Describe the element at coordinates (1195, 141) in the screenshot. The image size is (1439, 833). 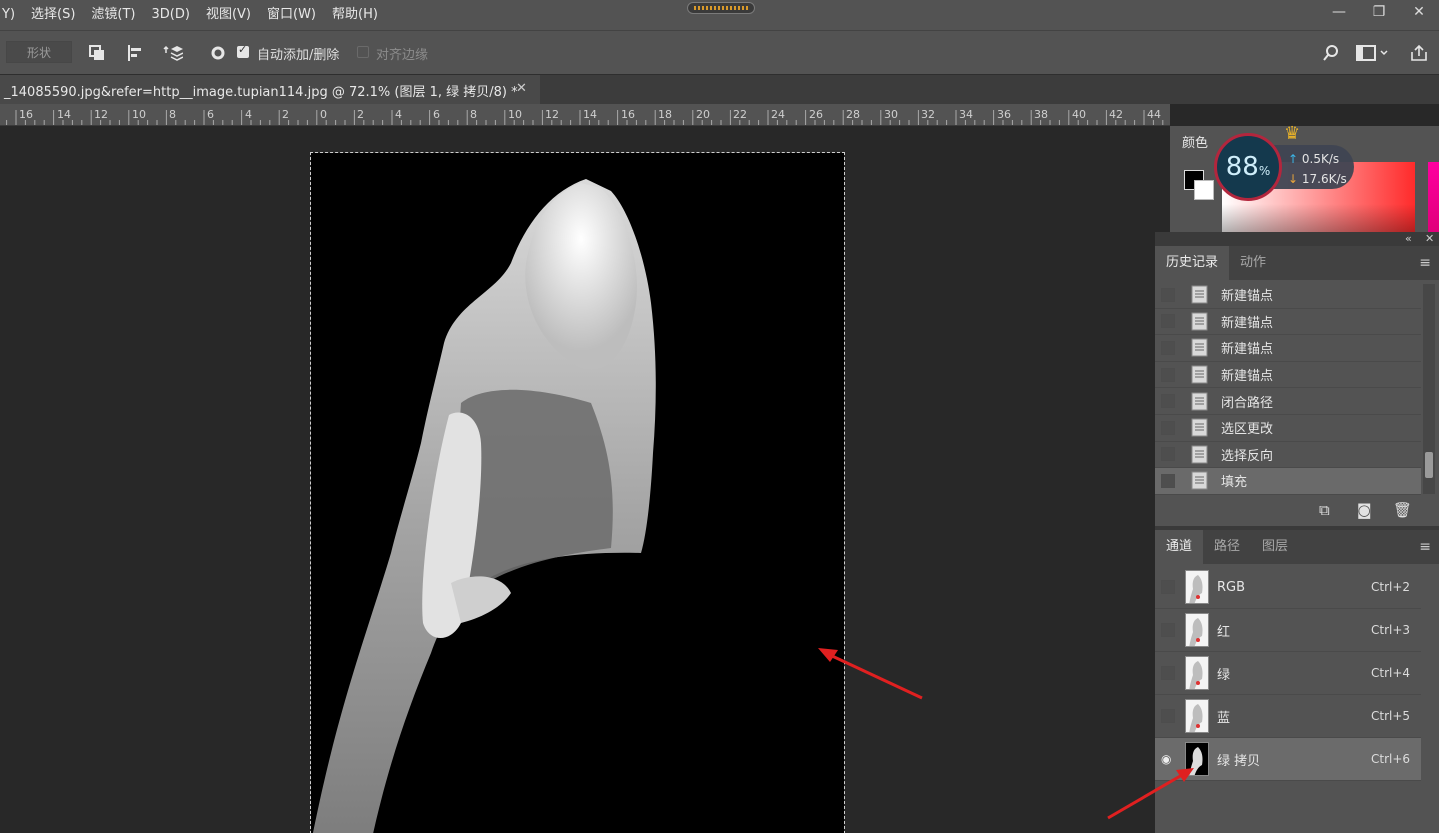
I see `color-panel-tab: 颜色` at that location.